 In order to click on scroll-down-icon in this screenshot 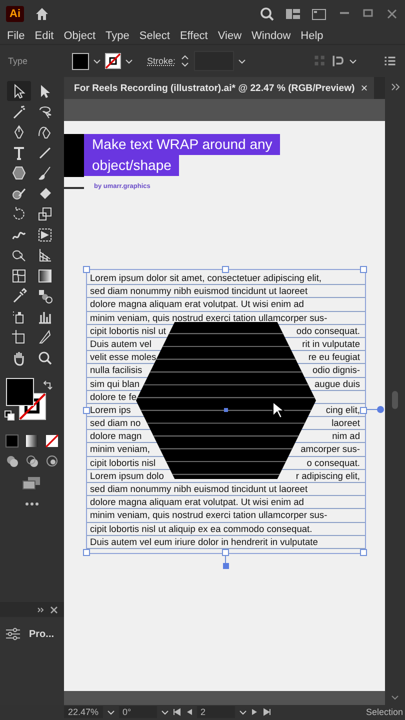, I will do `click(395, 698)`.